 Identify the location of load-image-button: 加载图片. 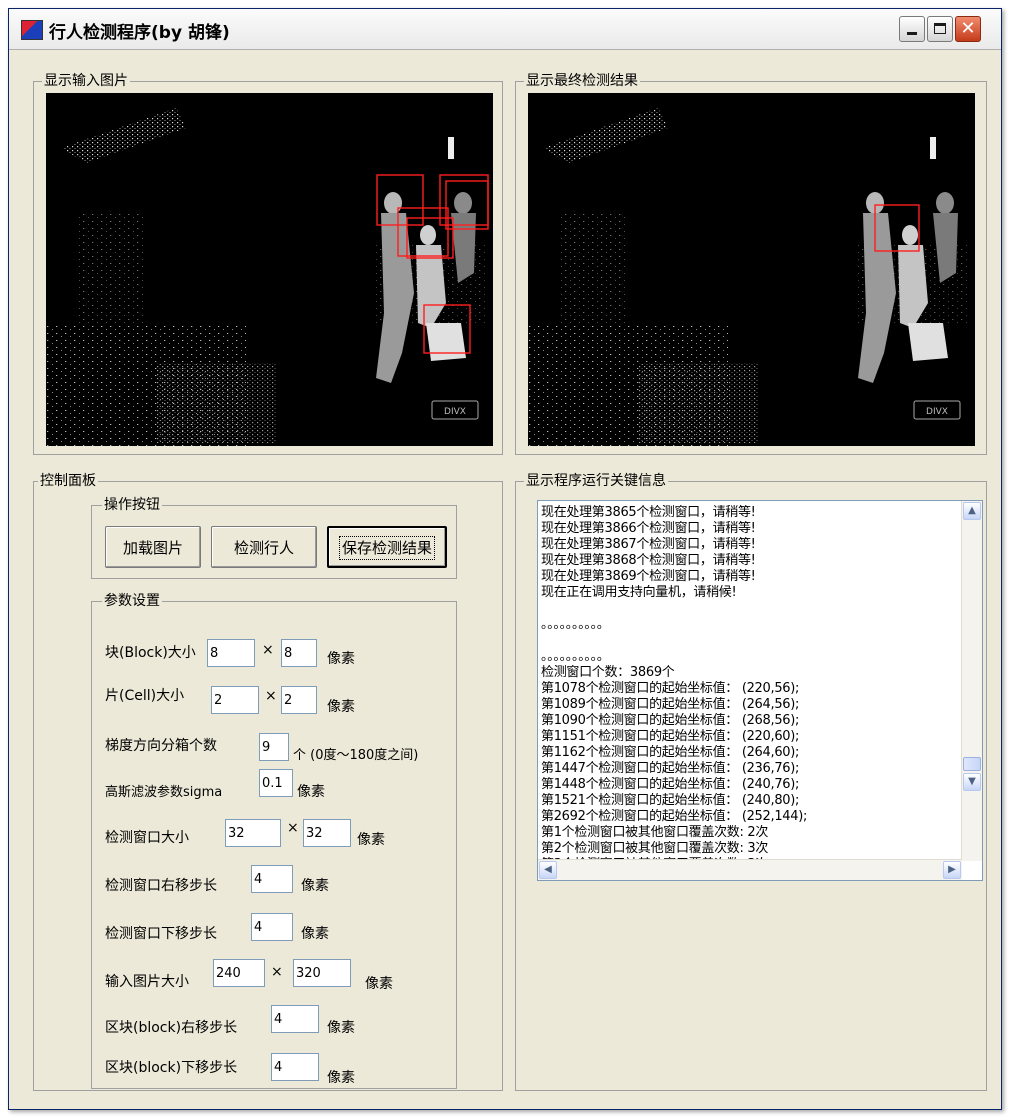
(153, 547).